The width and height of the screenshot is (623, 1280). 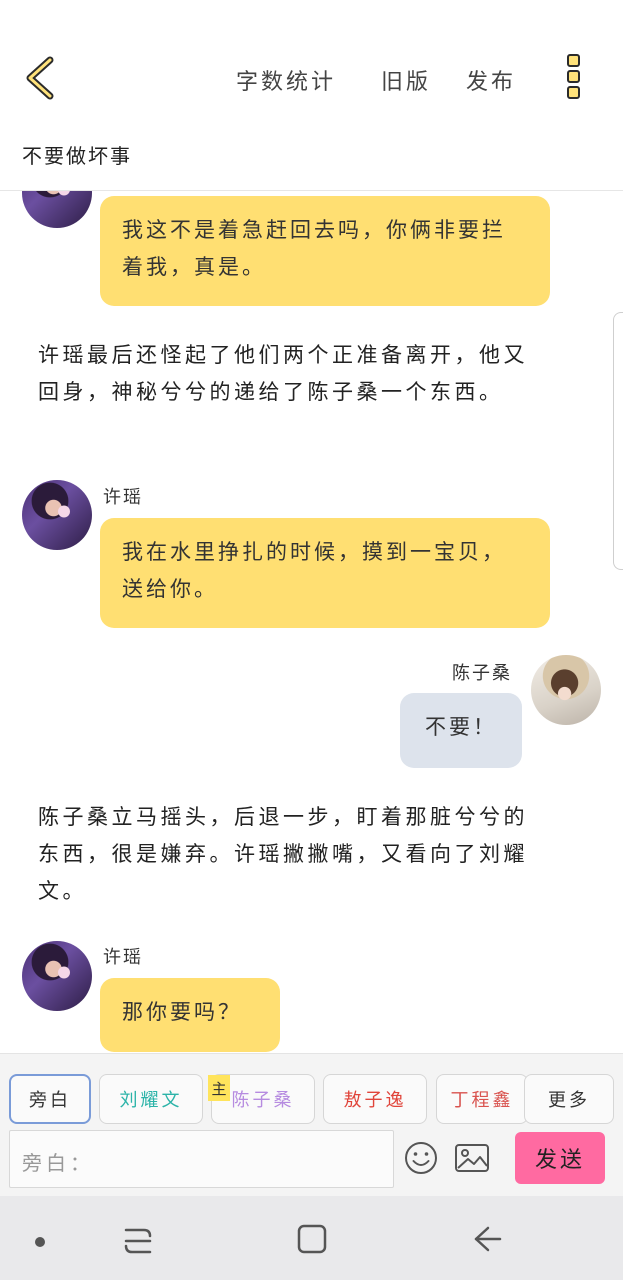 What do you see at coordinates (573, 79) in the screenshot?
I see `more-menu-button` at bounding box center [573, 79].